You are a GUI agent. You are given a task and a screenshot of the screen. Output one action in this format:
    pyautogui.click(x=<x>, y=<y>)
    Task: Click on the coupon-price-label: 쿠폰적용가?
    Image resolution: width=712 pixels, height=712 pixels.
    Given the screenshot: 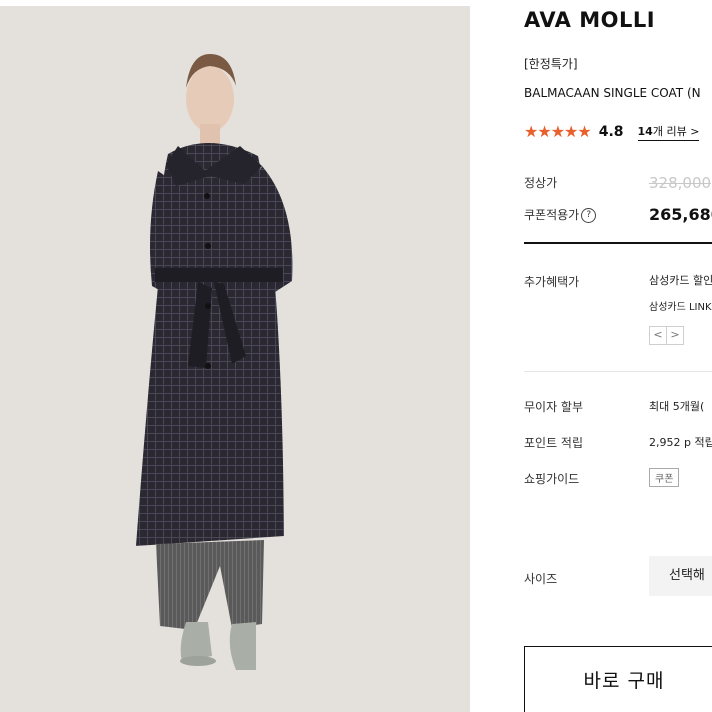 What is the action you would take?
    pyautogui.click(x=560, y=214)
    